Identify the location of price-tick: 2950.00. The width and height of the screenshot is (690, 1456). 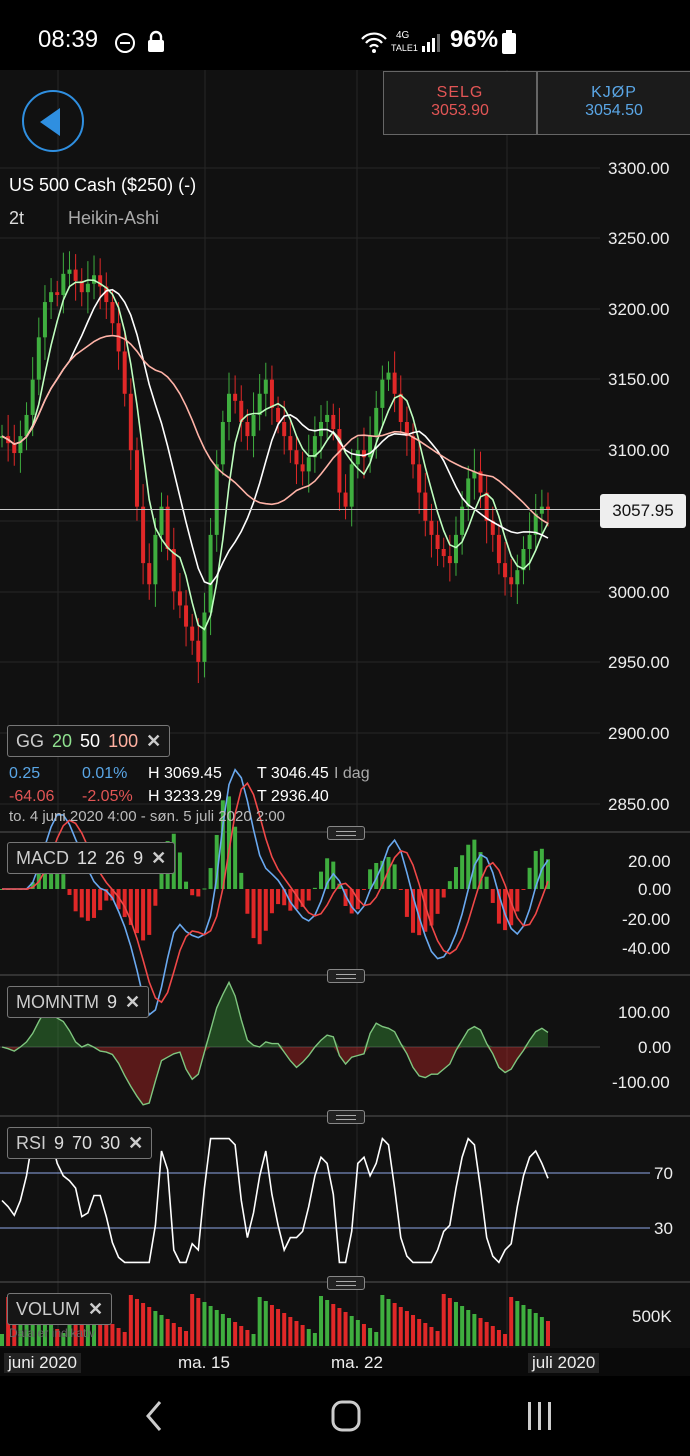
(639, 662).